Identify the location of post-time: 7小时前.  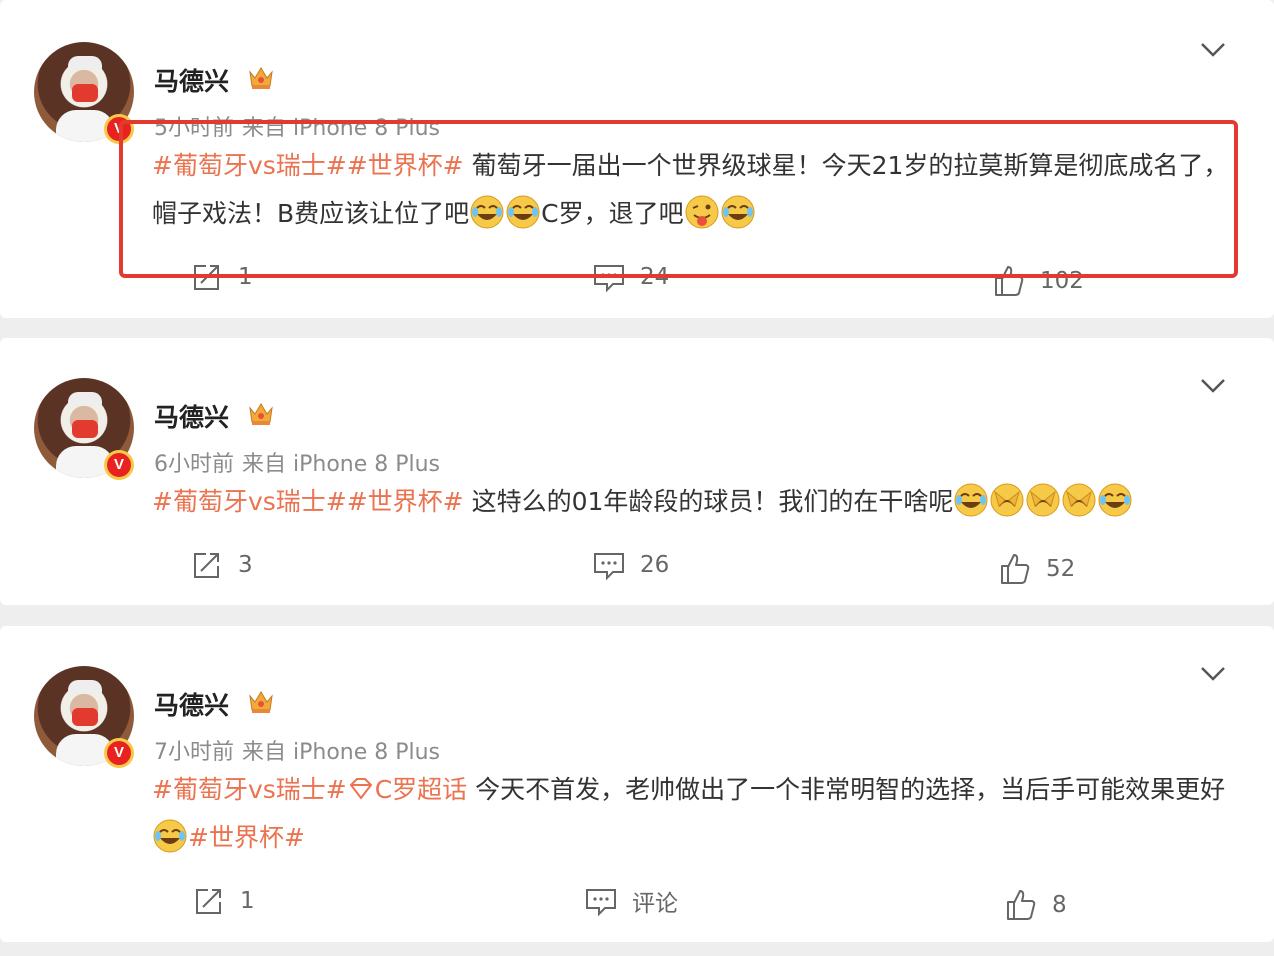
(194, 752).